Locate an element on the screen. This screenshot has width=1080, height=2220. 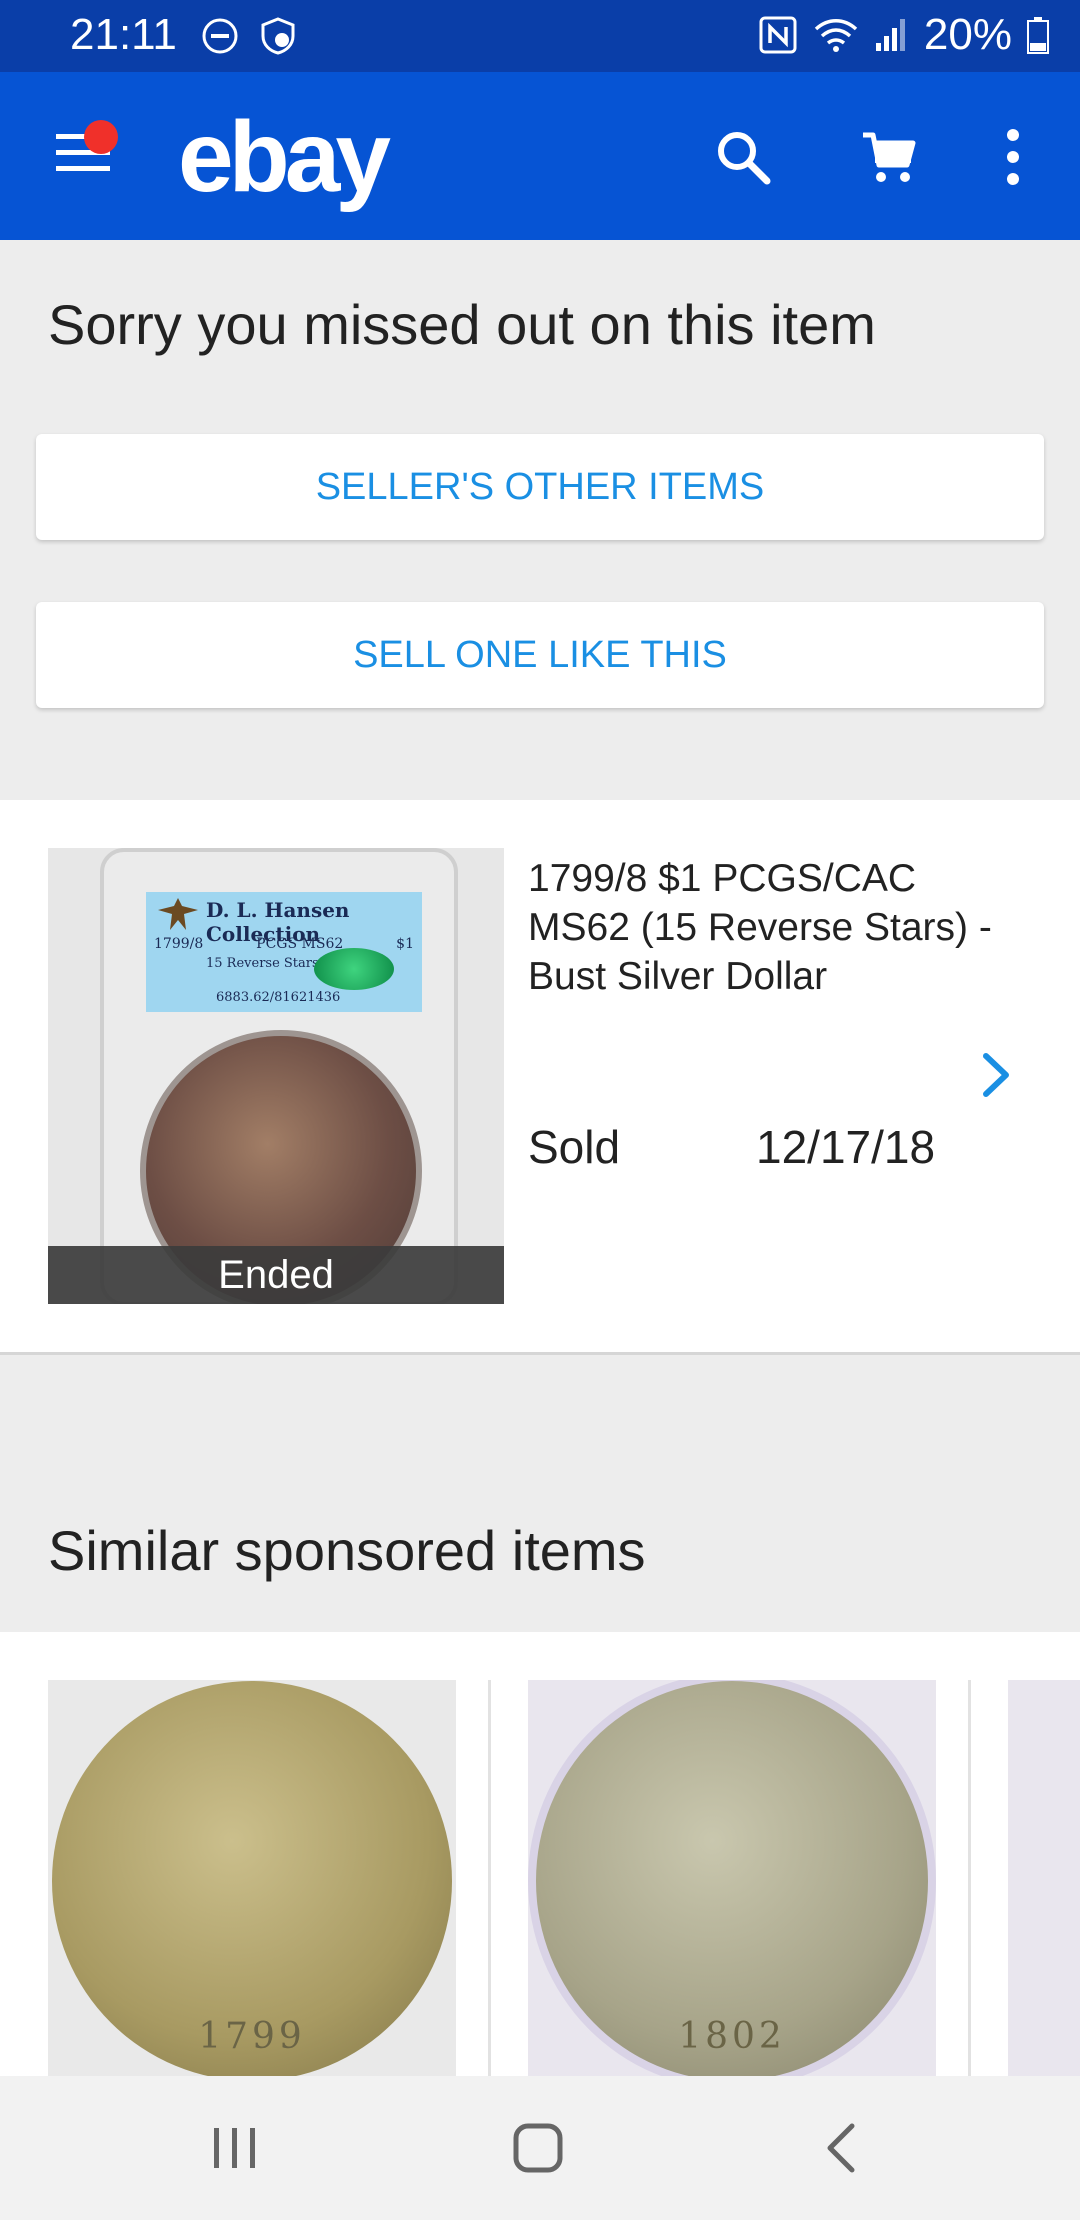
more-vert-icon is located at coordinates (1013, 157).